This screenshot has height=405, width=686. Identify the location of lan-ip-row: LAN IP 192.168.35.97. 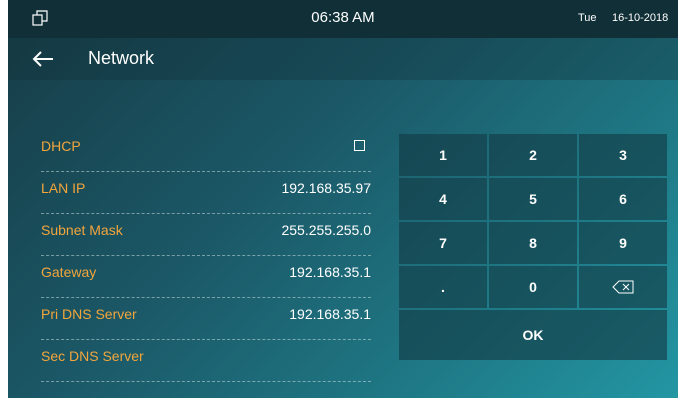
(206, 197).